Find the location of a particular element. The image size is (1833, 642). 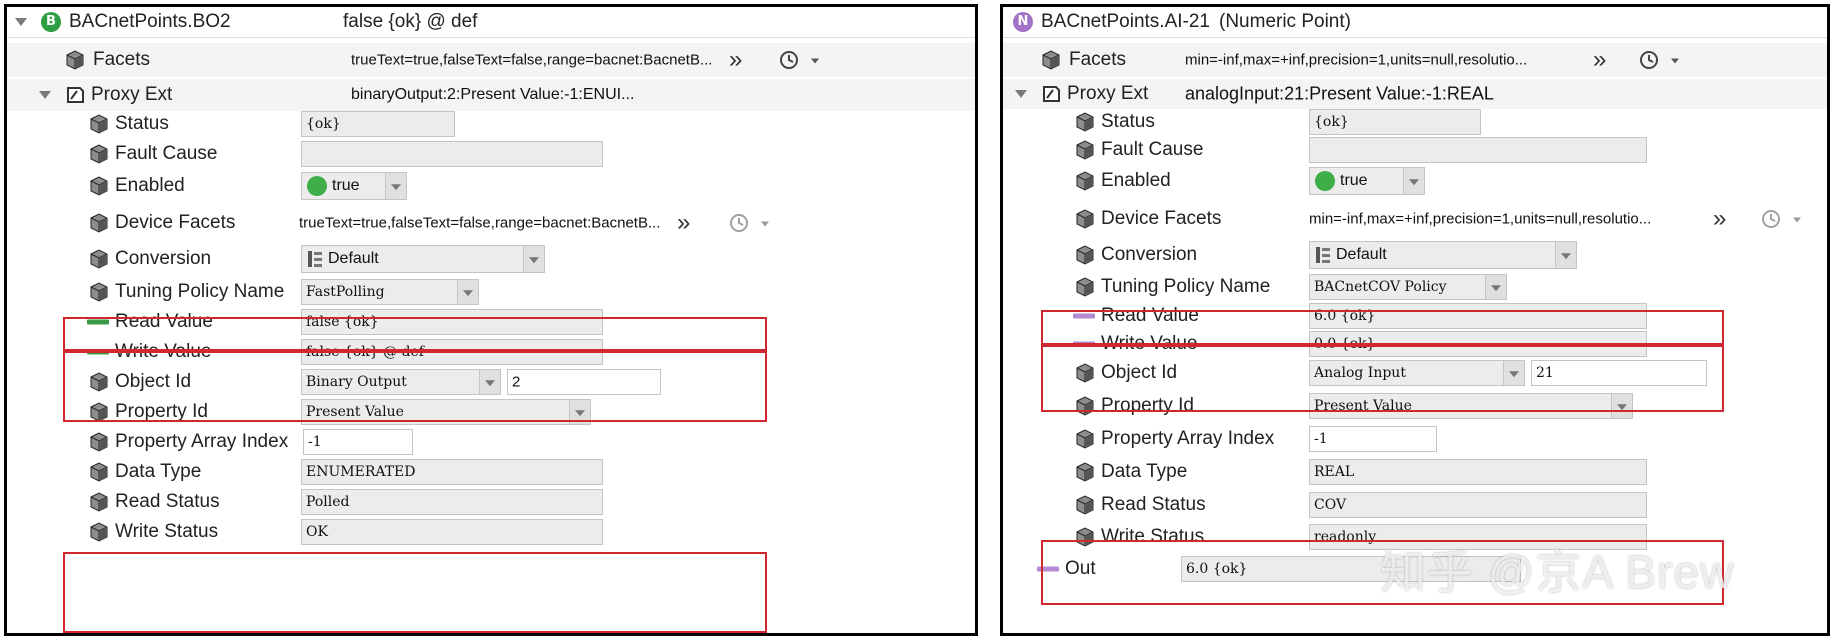

enabled-row: Enabled true is located at coordinates (1415, 181).